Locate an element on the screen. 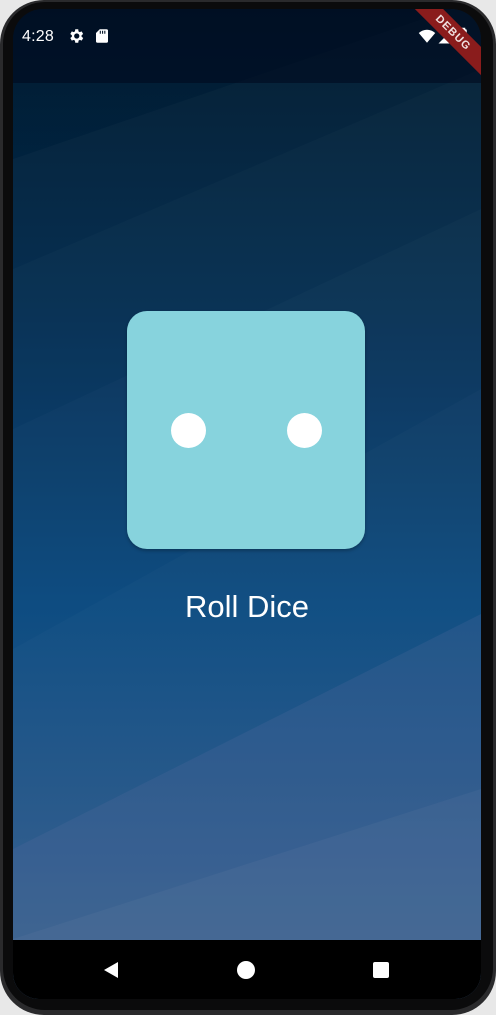  navigation-bar is located at coordinates (247, 969).